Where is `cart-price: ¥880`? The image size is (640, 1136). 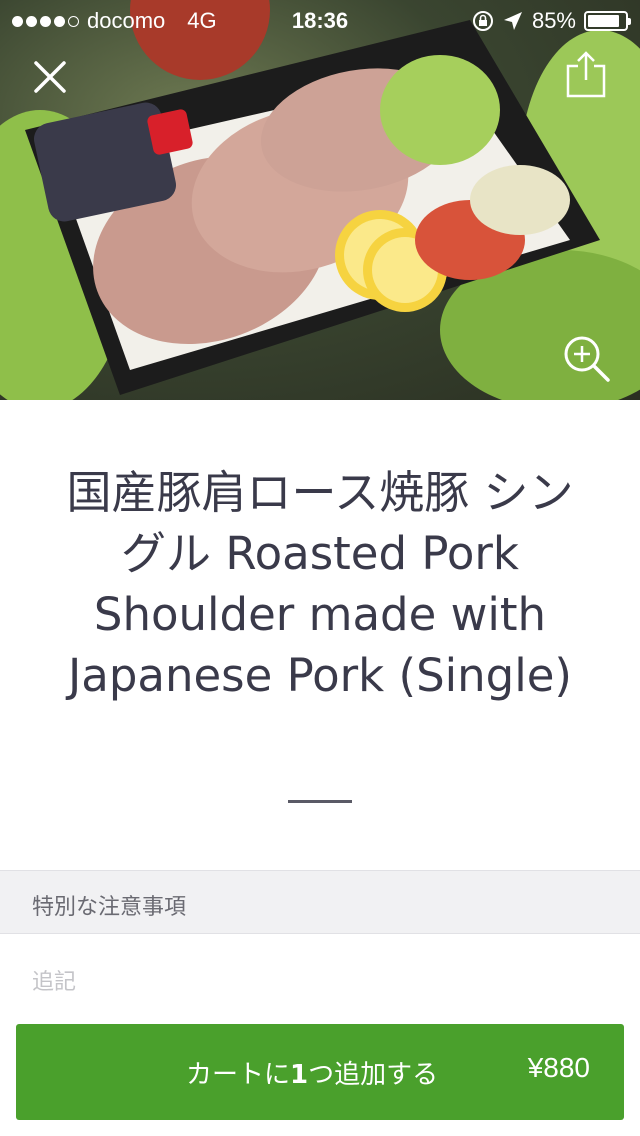
cart-price: ¥880 is located at coordinates (558, 1067).